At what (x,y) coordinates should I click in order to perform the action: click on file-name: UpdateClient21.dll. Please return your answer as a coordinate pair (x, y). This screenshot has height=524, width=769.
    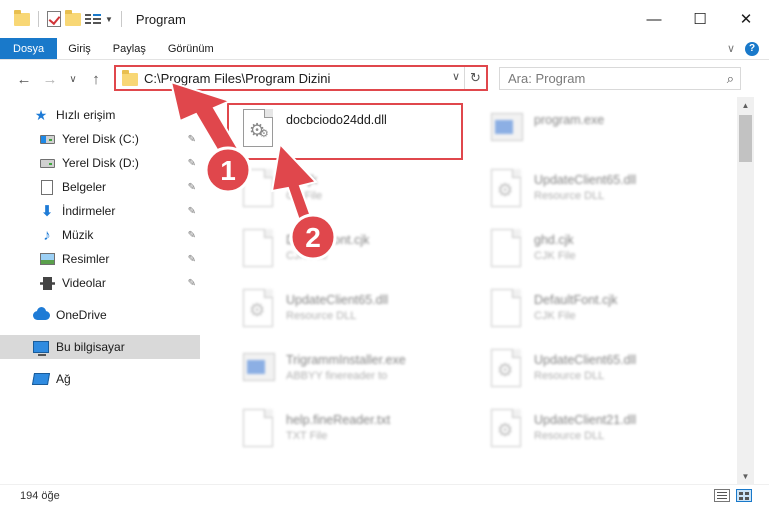
    Looking at the image, I should click on (585, 420).